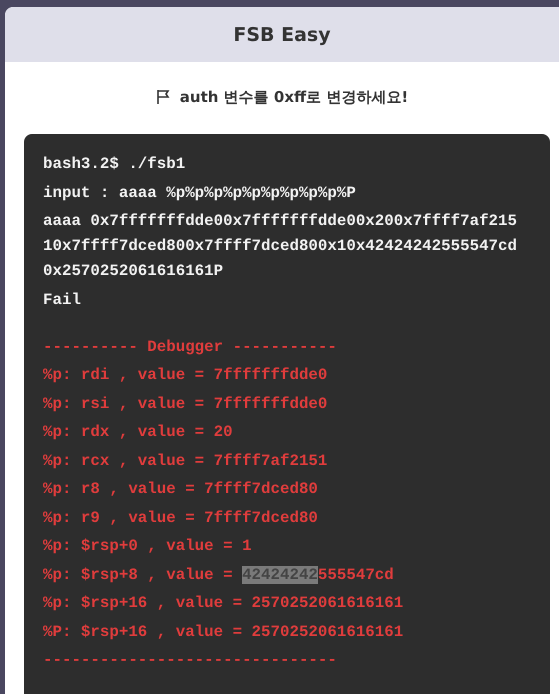 This screenshot has height=694, width=559. What do you see at coordinates (148, 546) in the screenshot?
I see `terminal-line: %p: $rsp+0 , value = 1` at bounding box center [148, 546].